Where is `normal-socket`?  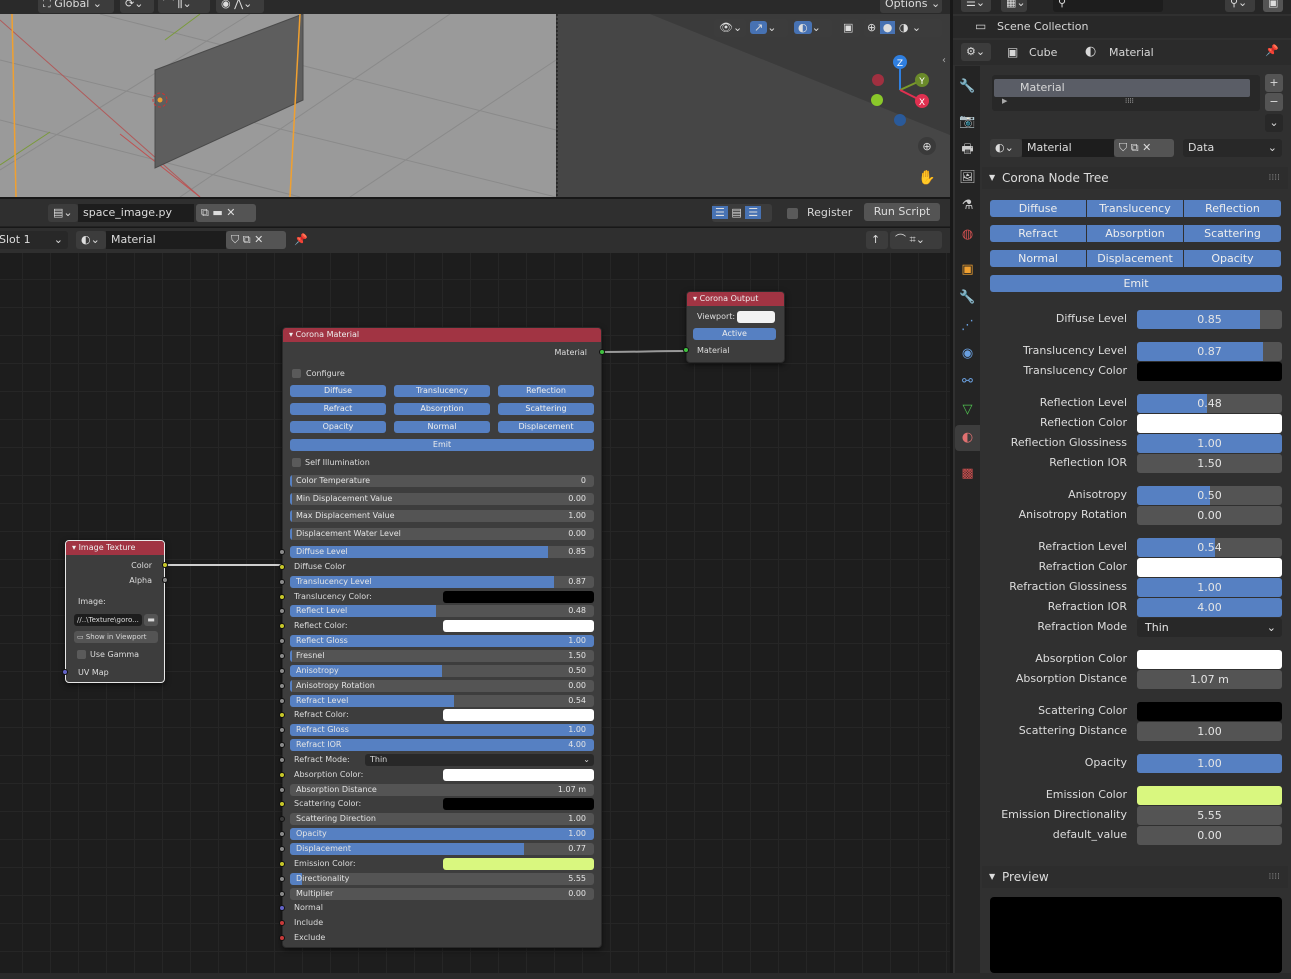
normal-socket is located at coordinates (282, 908).